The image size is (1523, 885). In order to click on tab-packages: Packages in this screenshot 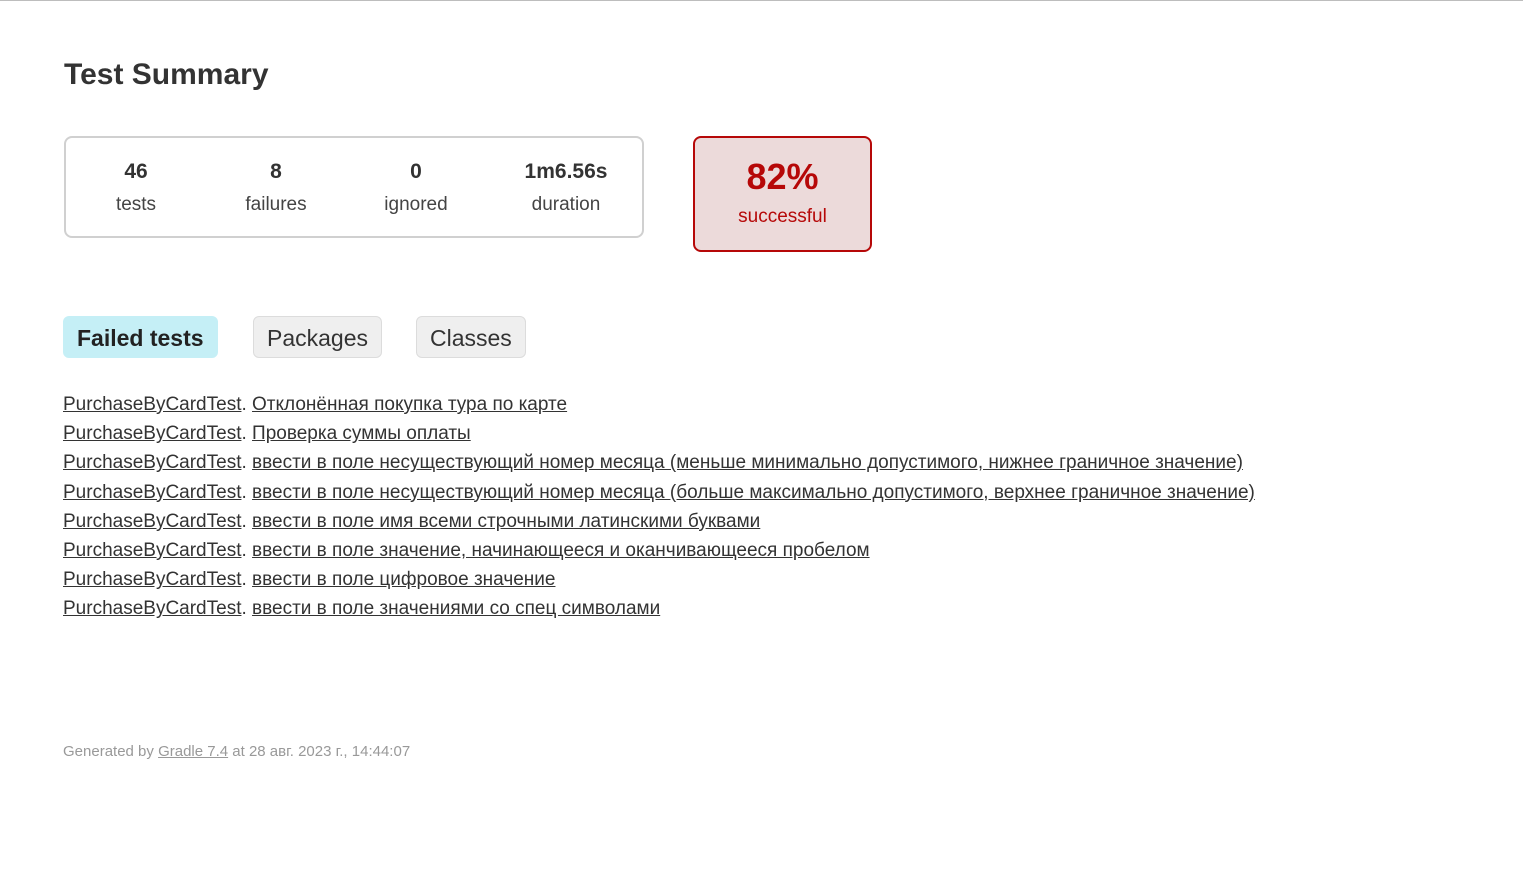, I will do `click(318, 337)`.